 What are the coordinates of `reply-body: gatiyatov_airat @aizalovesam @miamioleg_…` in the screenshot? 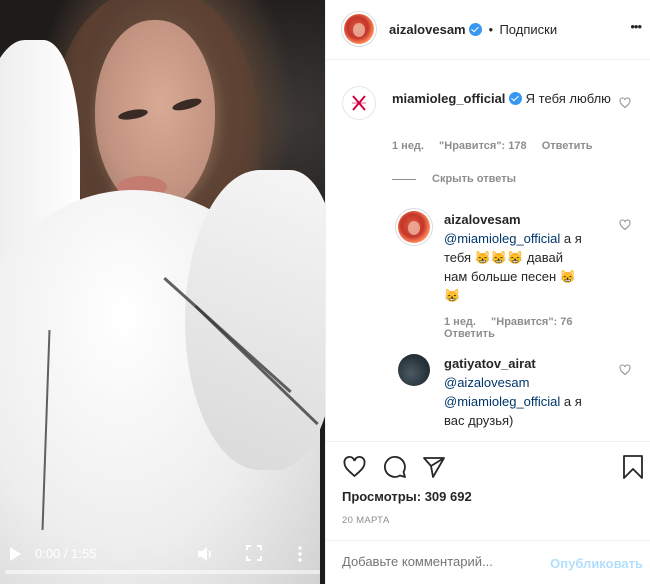 It's located at (528, 392).